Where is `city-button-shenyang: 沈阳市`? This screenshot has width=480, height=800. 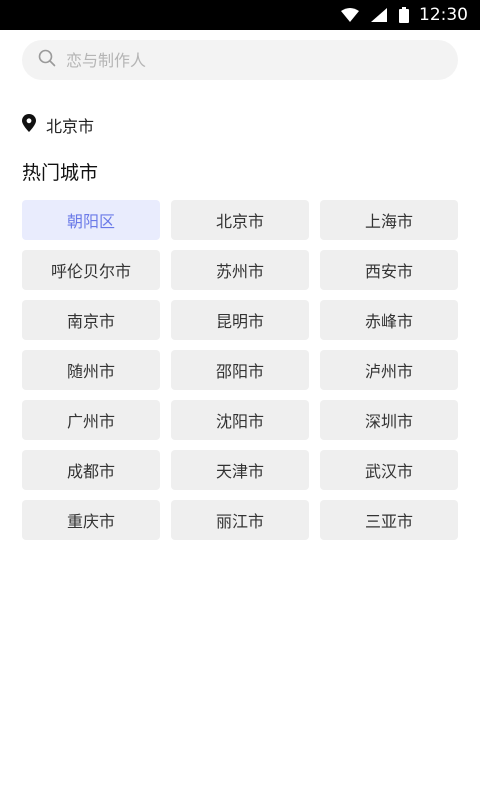 city-button-shenyang: 沈阳市 is located at coordinates (240, 420).